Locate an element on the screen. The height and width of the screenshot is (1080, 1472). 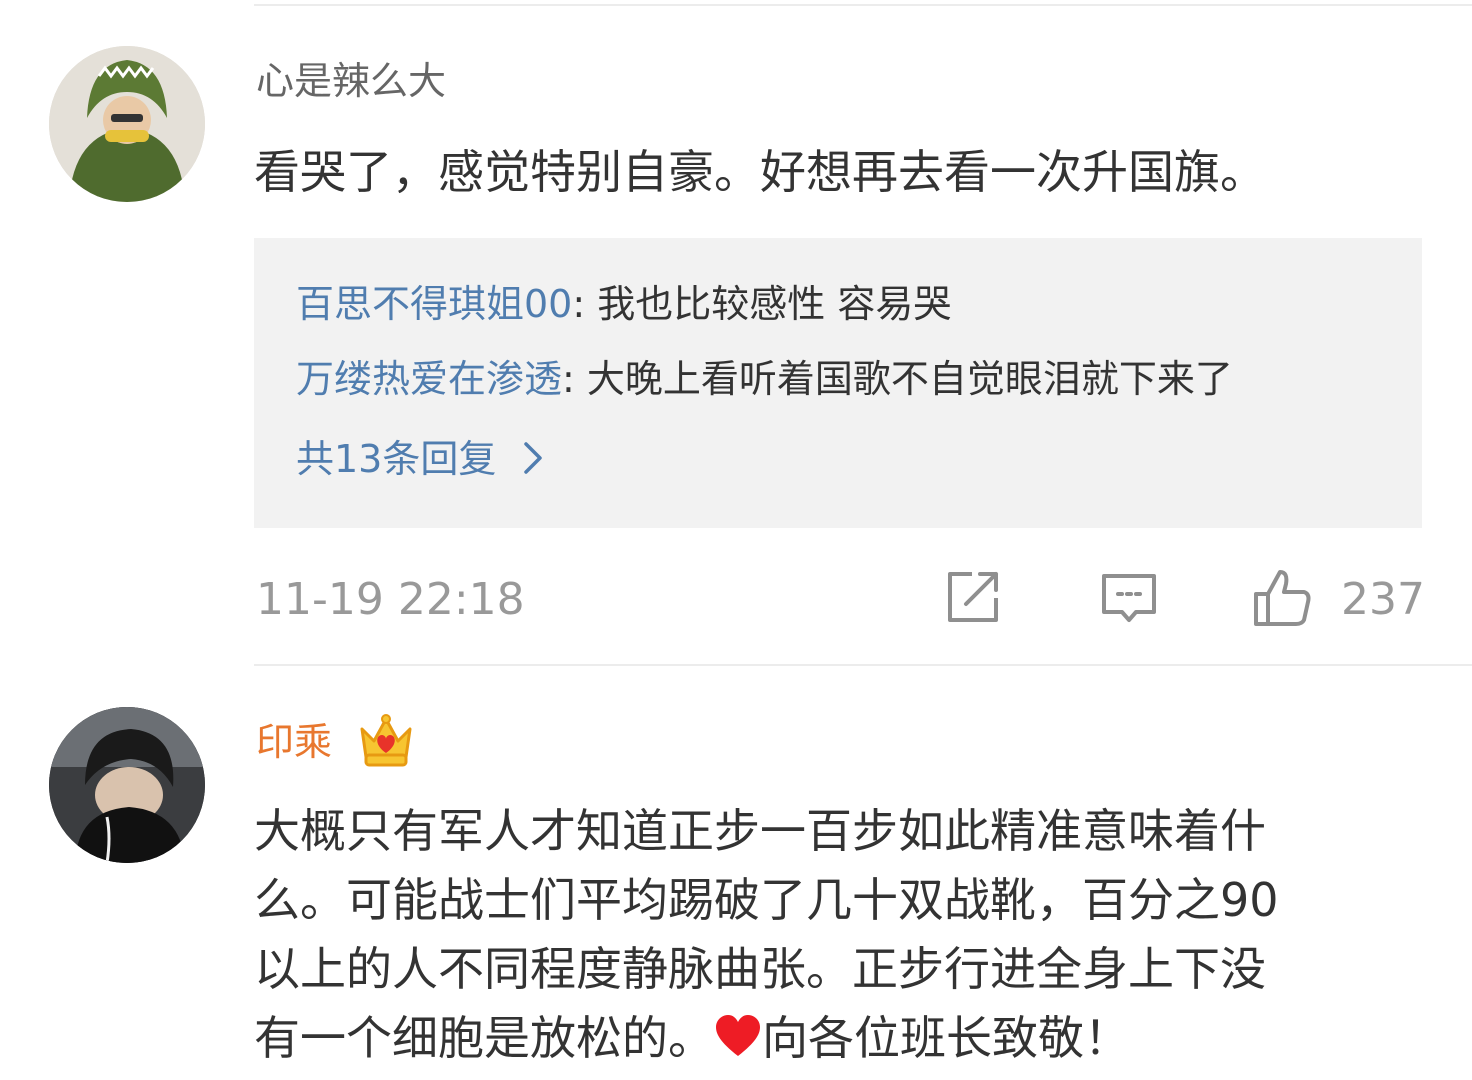
share-button is located at coordinates (973, 599).